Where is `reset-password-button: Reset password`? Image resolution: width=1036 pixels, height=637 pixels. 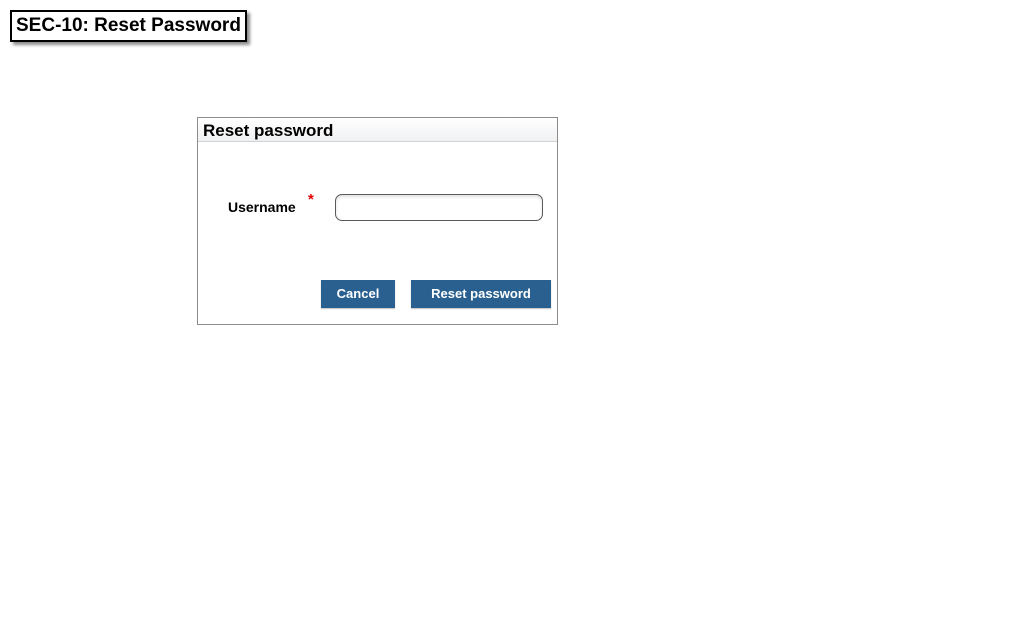 reset-password-button: Reset password is located at coordinates (481, 294).